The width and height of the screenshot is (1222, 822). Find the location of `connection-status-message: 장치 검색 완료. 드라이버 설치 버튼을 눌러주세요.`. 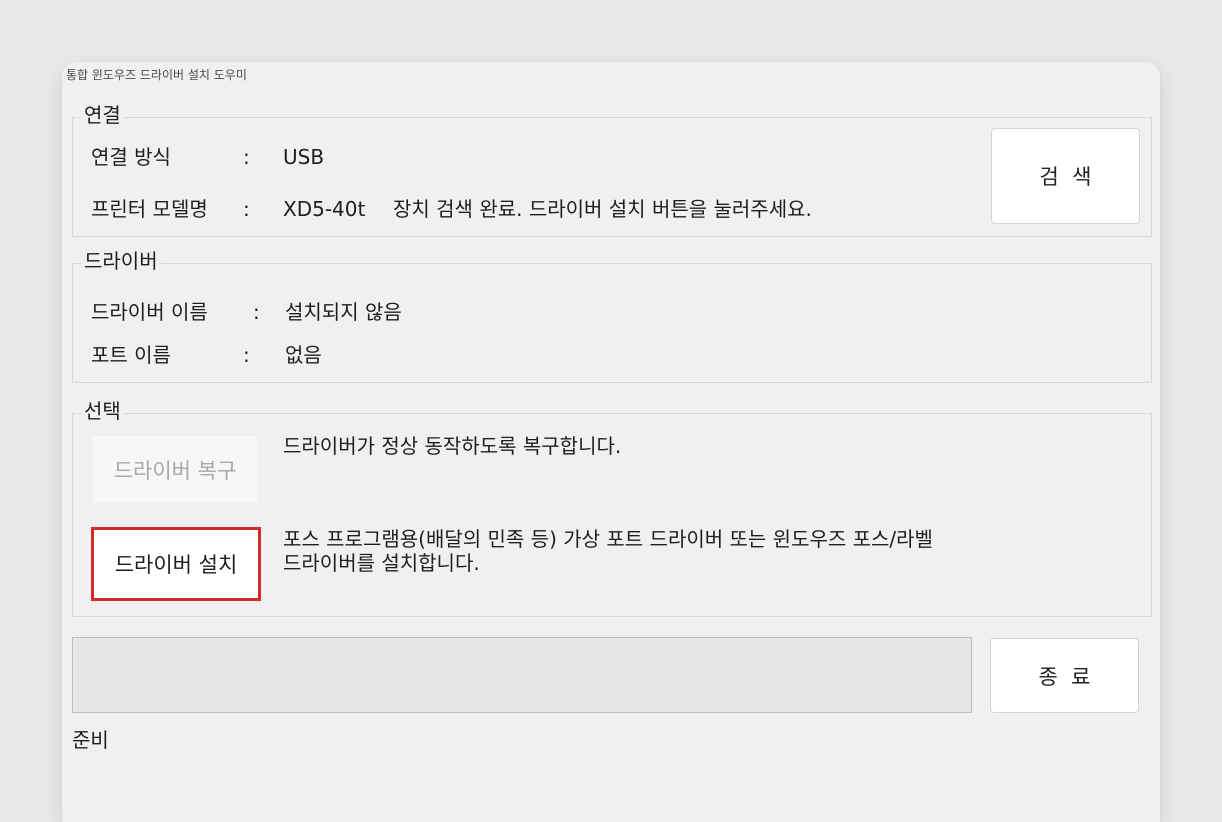

connection-status-message: 장치 검색 완료. 드라이버 설치 버튼을 눌러주세요. is located at coordinates (602, 209).